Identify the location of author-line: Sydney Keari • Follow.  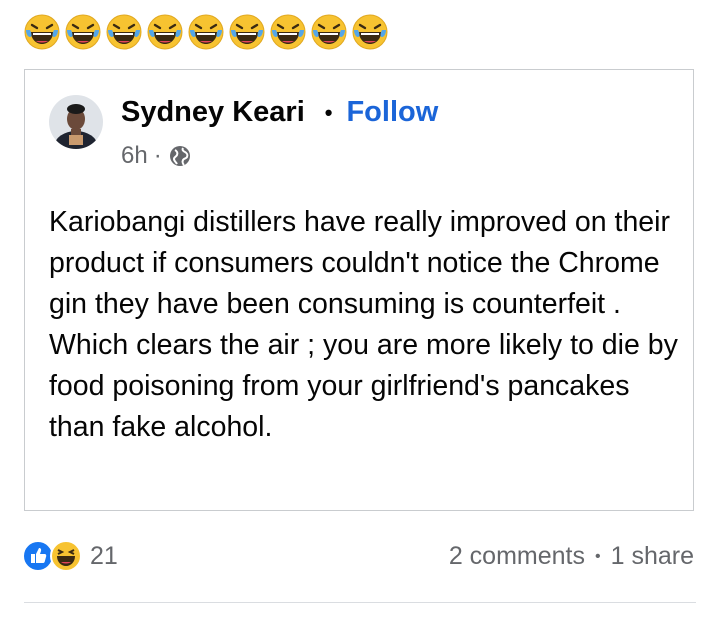
(279, 112).